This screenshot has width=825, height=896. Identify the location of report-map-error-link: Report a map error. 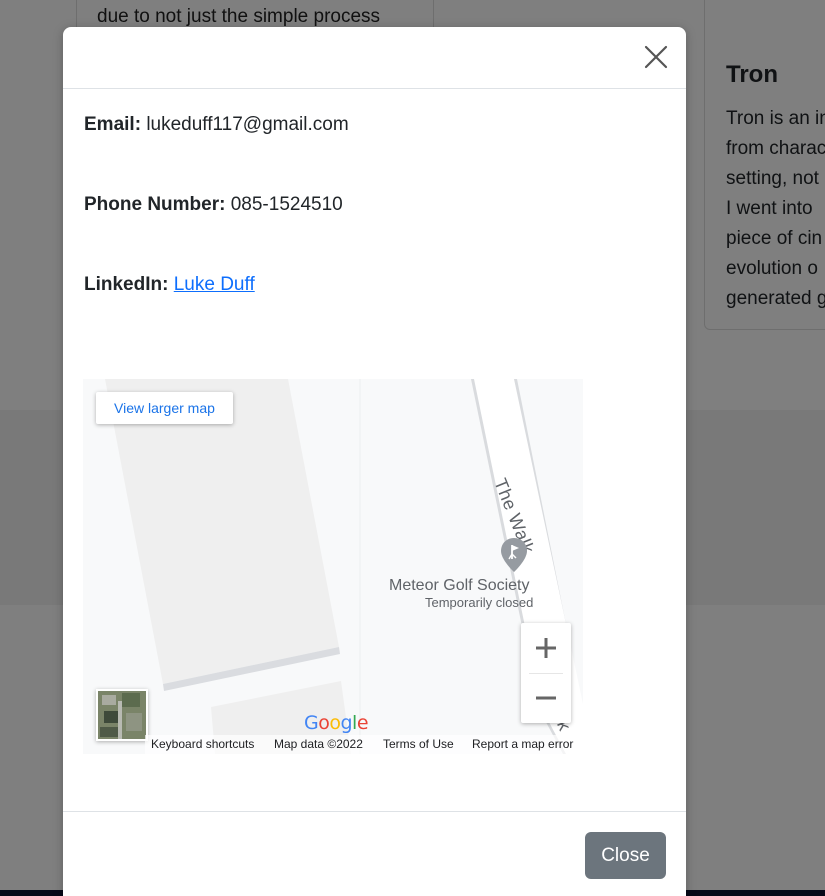
(522, 744).